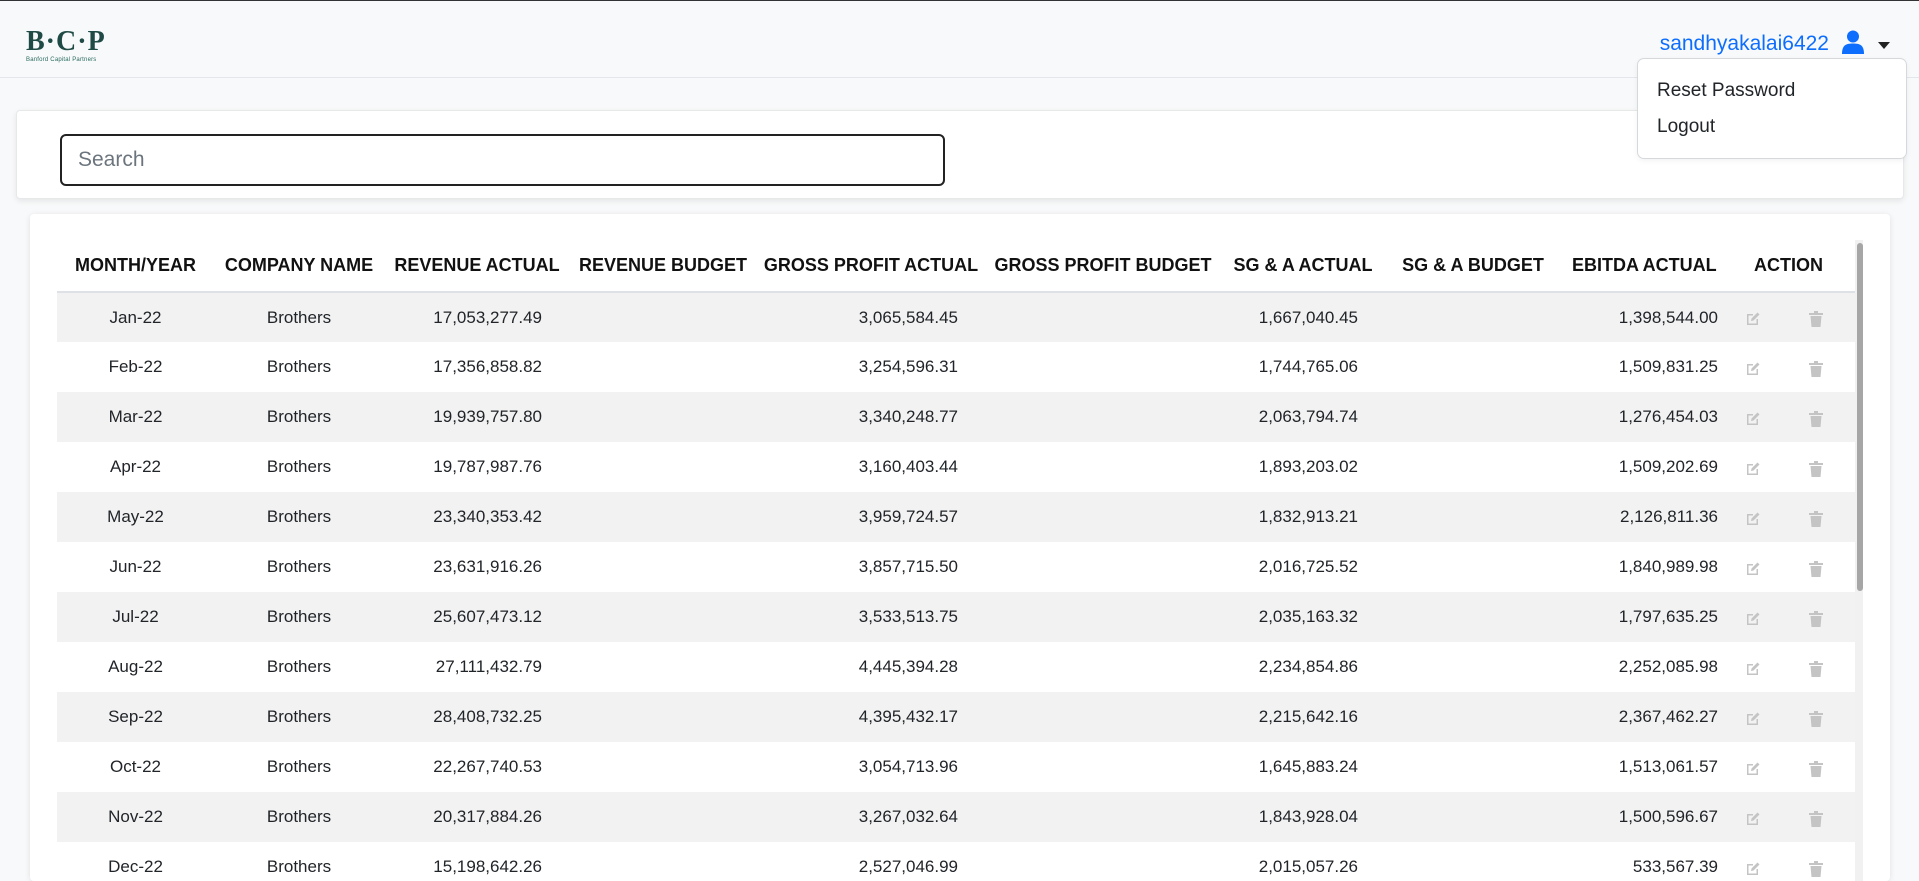  I want to click on vertical-scrollbar-thumb, so click(1860, 417).